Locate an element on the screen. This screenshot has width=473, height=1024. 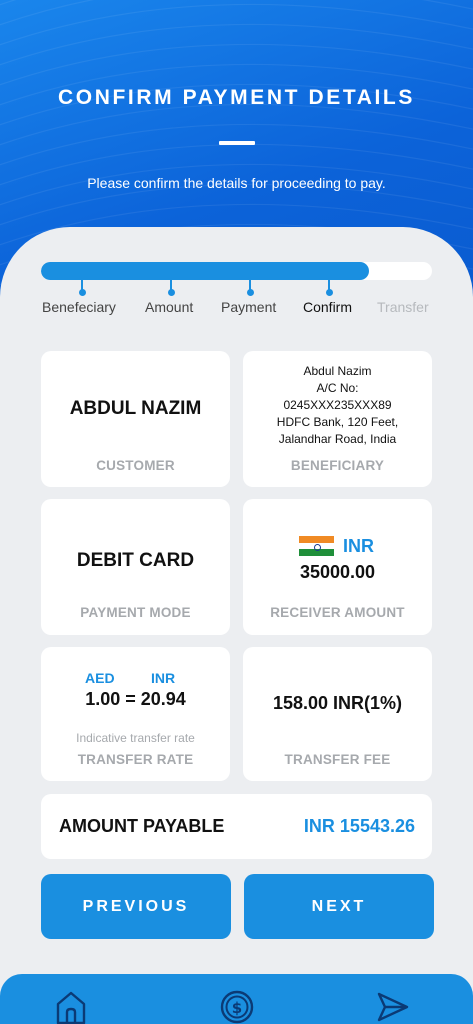
customer-name: ABDUL NAZIM is located at coordinates (135, 408).